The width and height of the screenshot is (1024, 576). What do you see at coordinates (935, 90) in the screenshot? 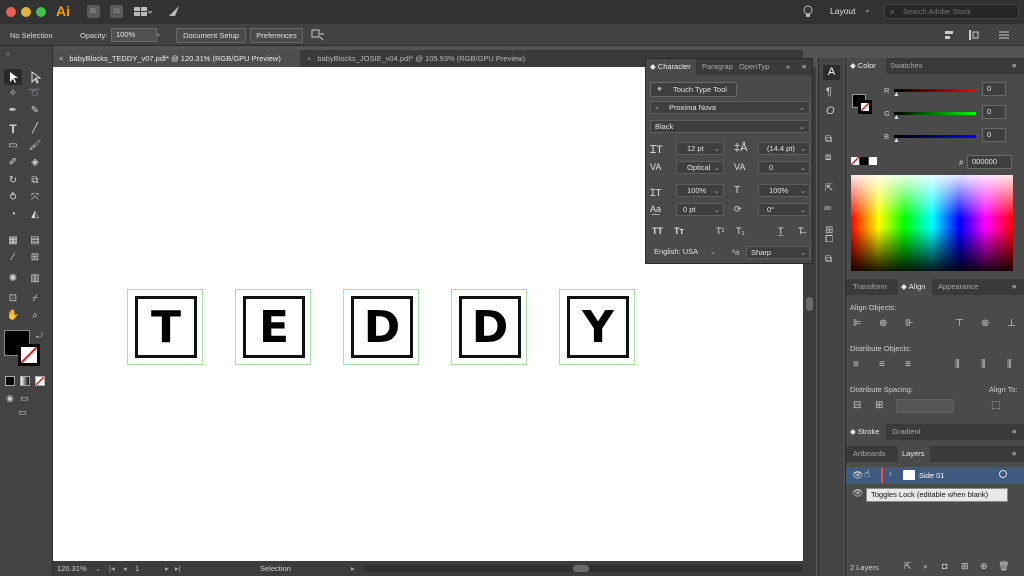
I see `red-slider` at bounding box center [935, 90].